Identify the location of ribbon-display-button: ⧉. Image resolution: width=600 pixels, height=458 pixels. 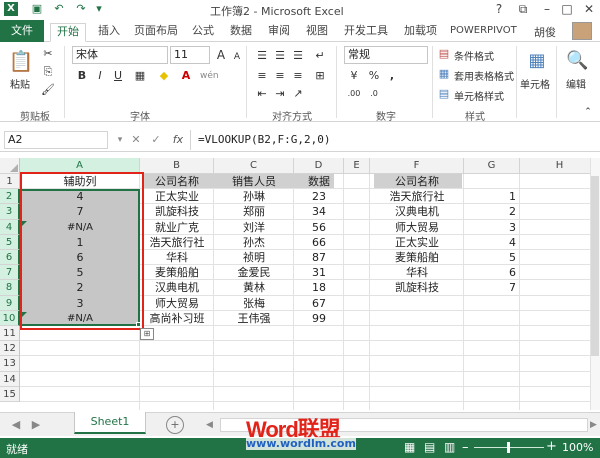
(523, 9).